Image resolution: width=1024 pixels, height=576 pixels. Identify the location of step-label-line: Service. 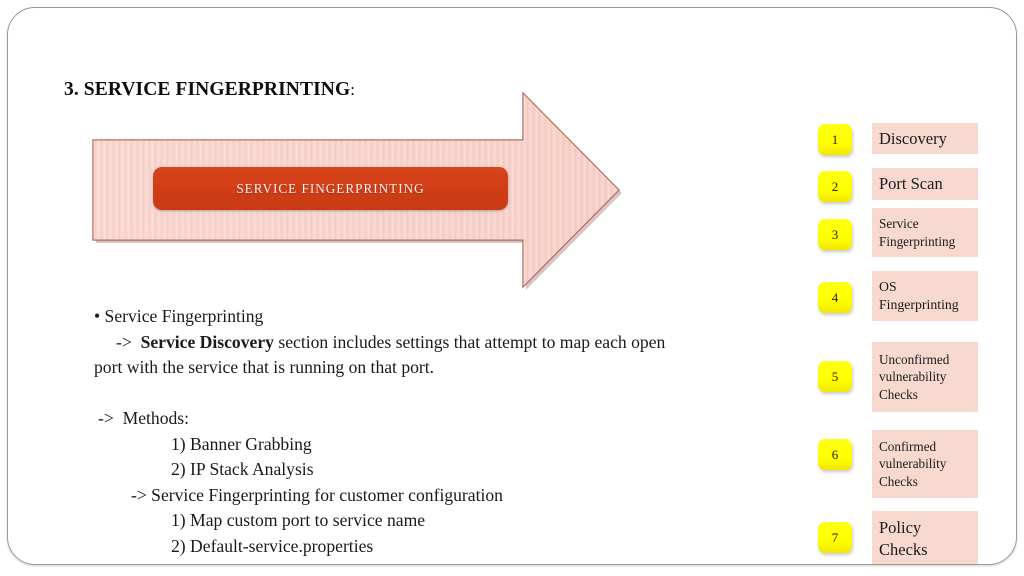
(899, 224).